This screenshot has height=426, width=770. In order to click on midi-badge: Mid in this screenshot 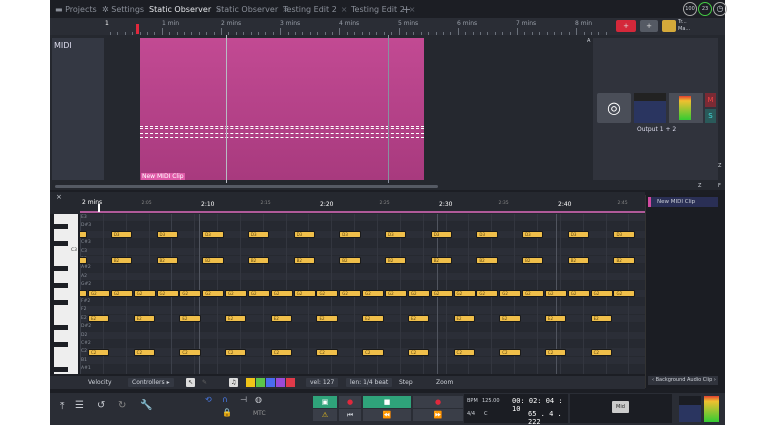, I will do `click(620, 407)`.